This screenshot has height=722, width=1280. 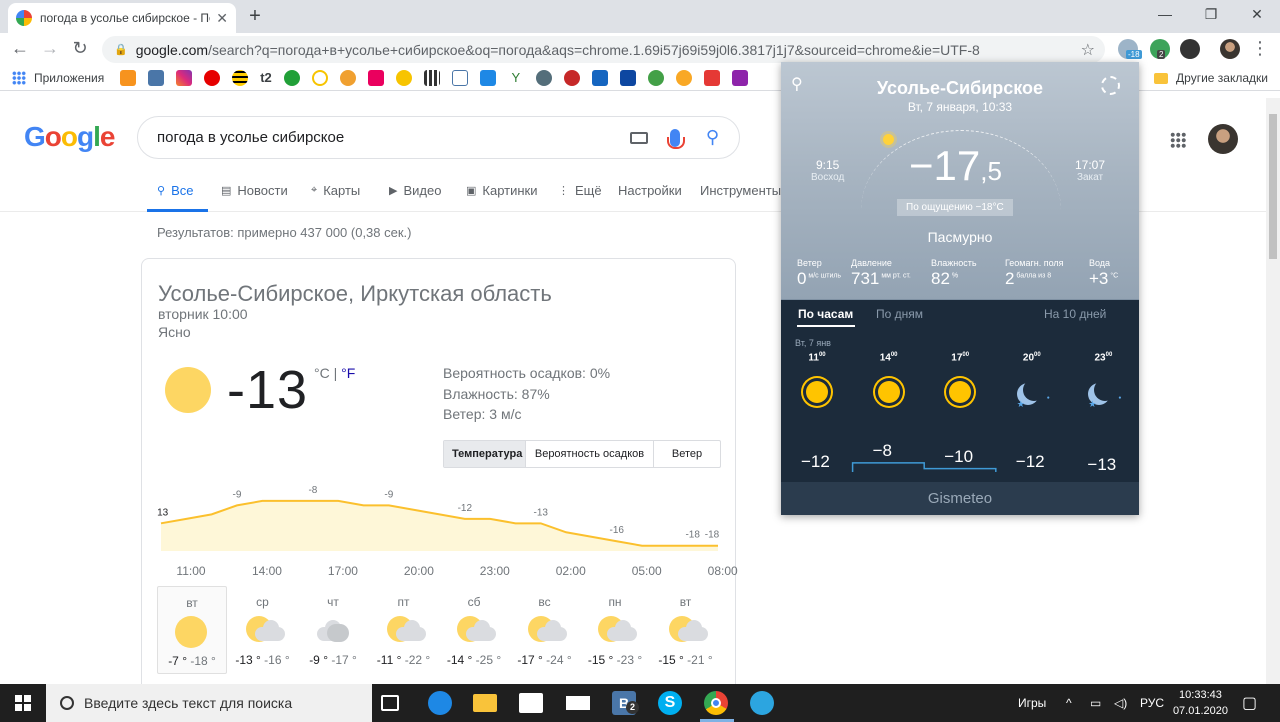 I want to click on bookmark-yellow-icon, so click(x=403, y=77).